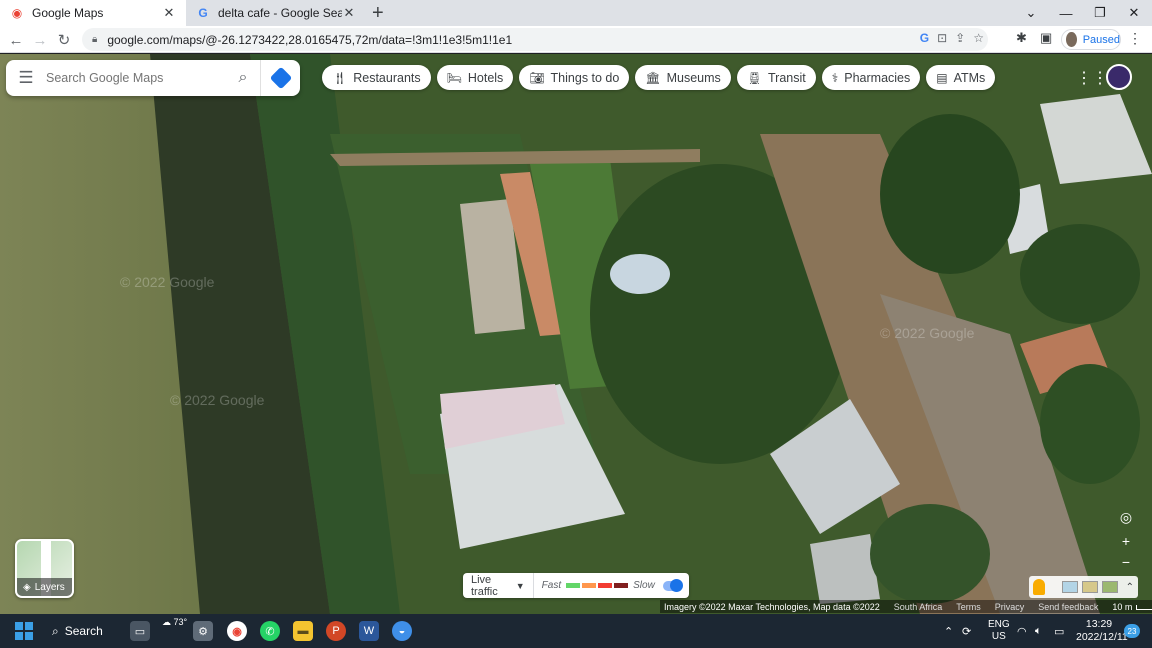 The width and height of the screenshot is (1152, 648). I want to click on museum-icon: 🏛︎, so click(653, 77).